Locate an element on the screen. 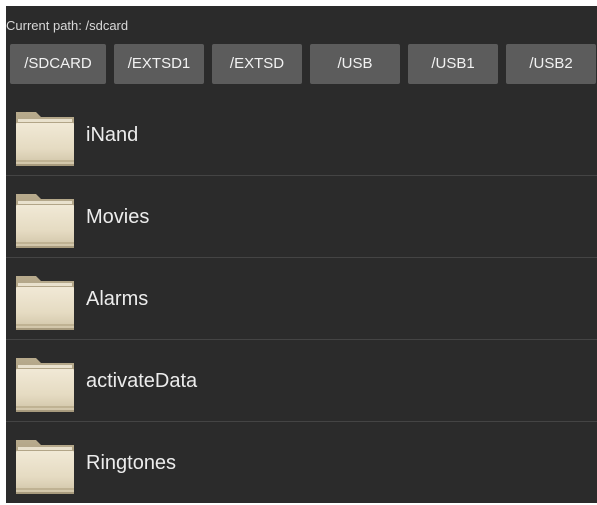 The height and width of the screenshot is (505, 597). current-path: Current path: /sdcard is located at coordinates (67, 25).